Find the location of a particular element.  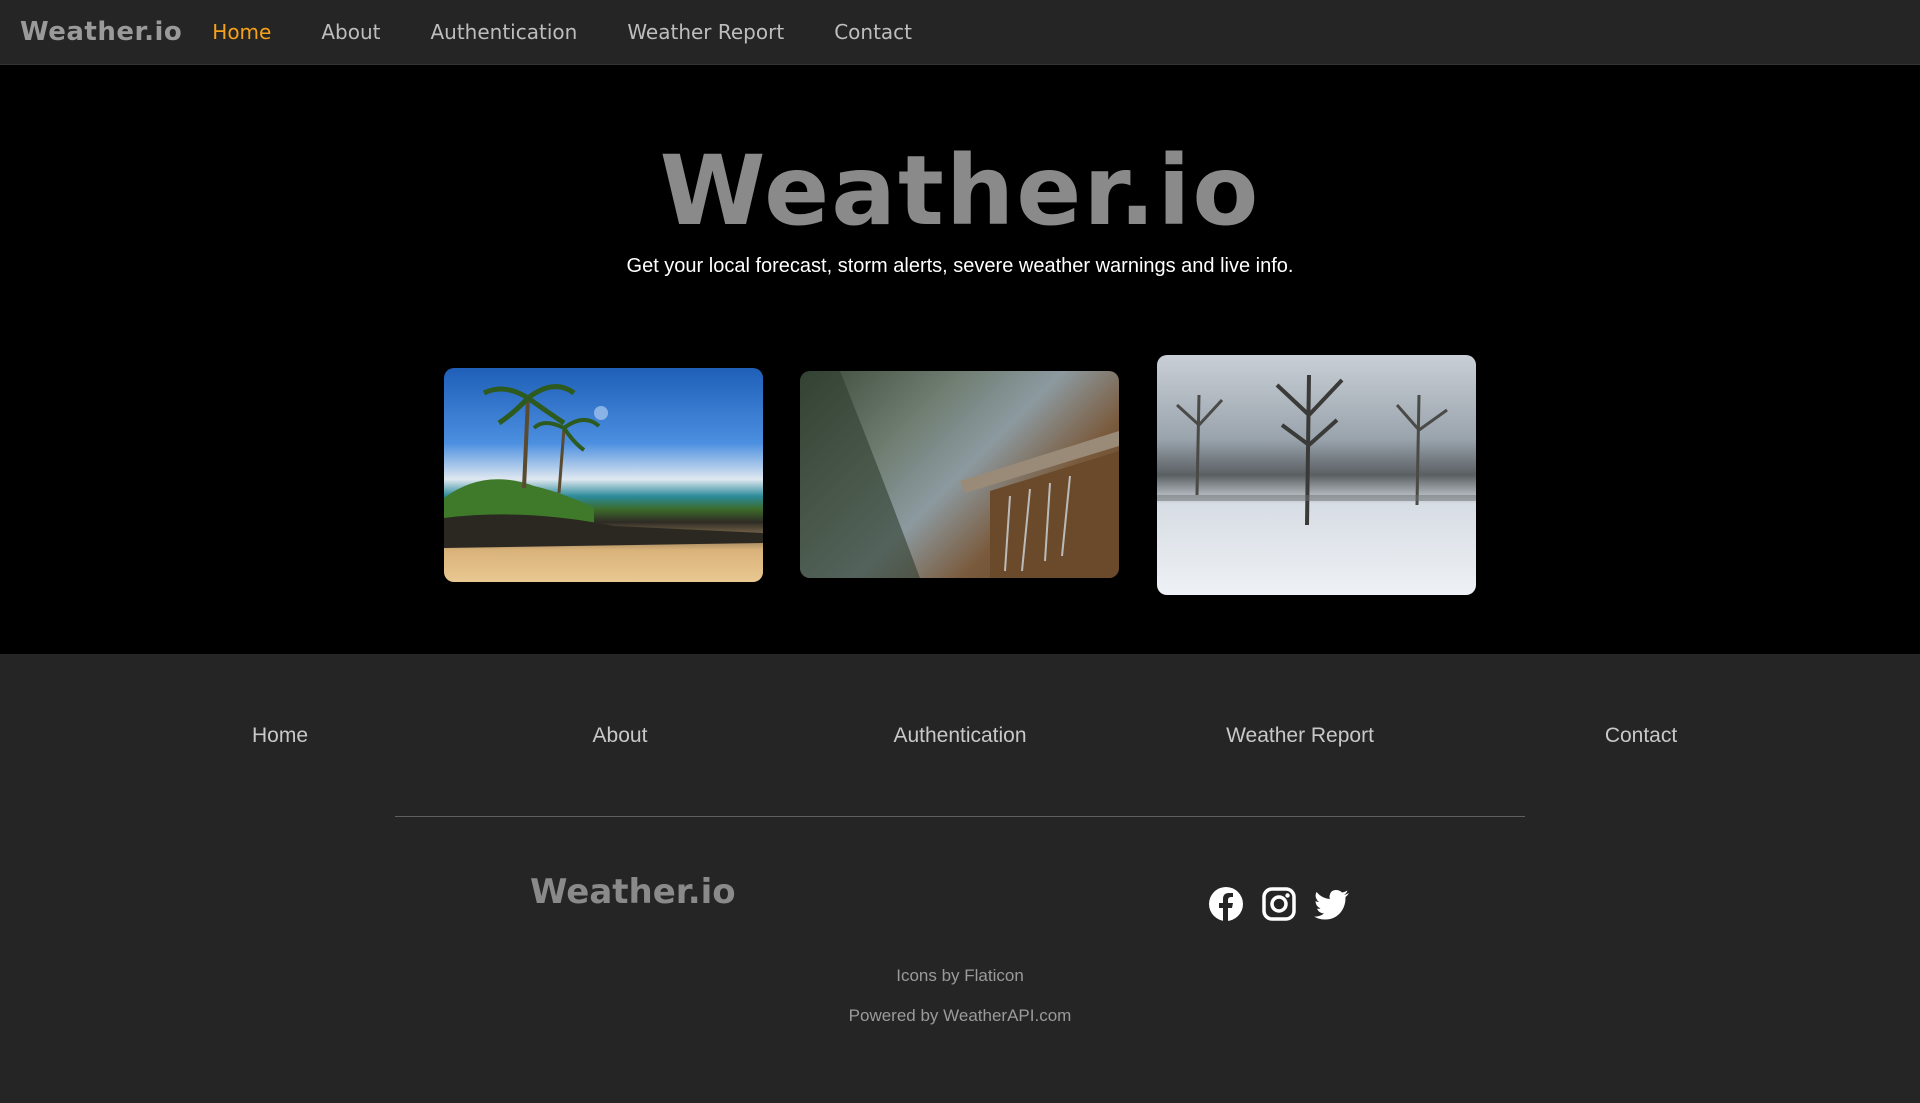

nav-link-about: About is located at coordinates (350, 32).